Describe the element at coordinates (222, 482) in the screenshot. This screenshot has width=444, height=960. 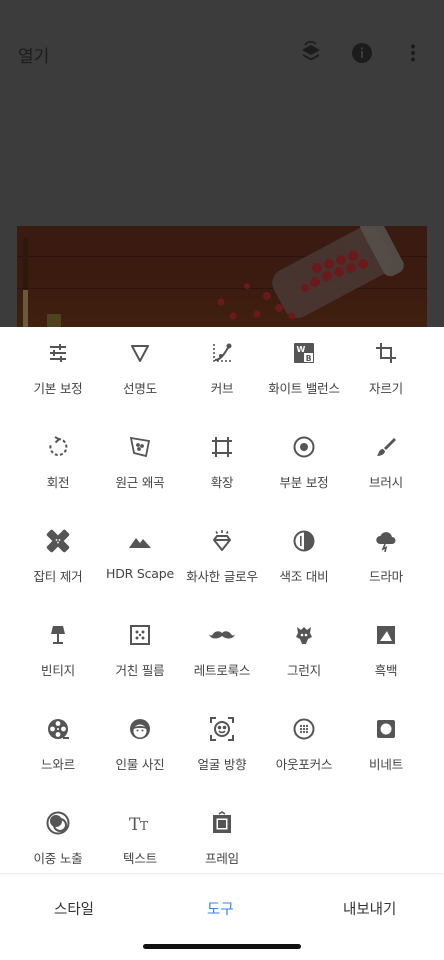
I see `tool-label: 확장` at that location.